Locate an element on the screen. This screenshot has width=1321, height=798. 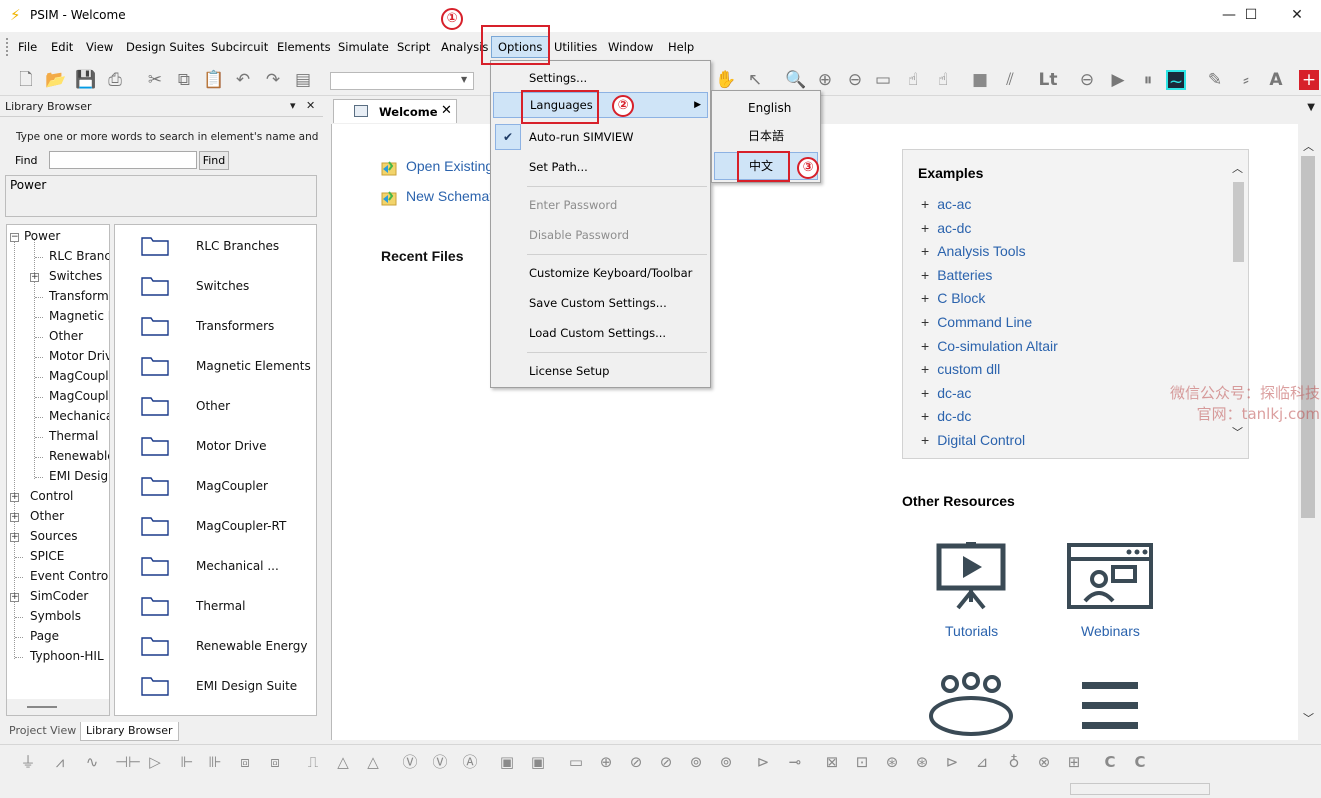
zoom-icon: 🔍 is located at coordinates (795, 80).